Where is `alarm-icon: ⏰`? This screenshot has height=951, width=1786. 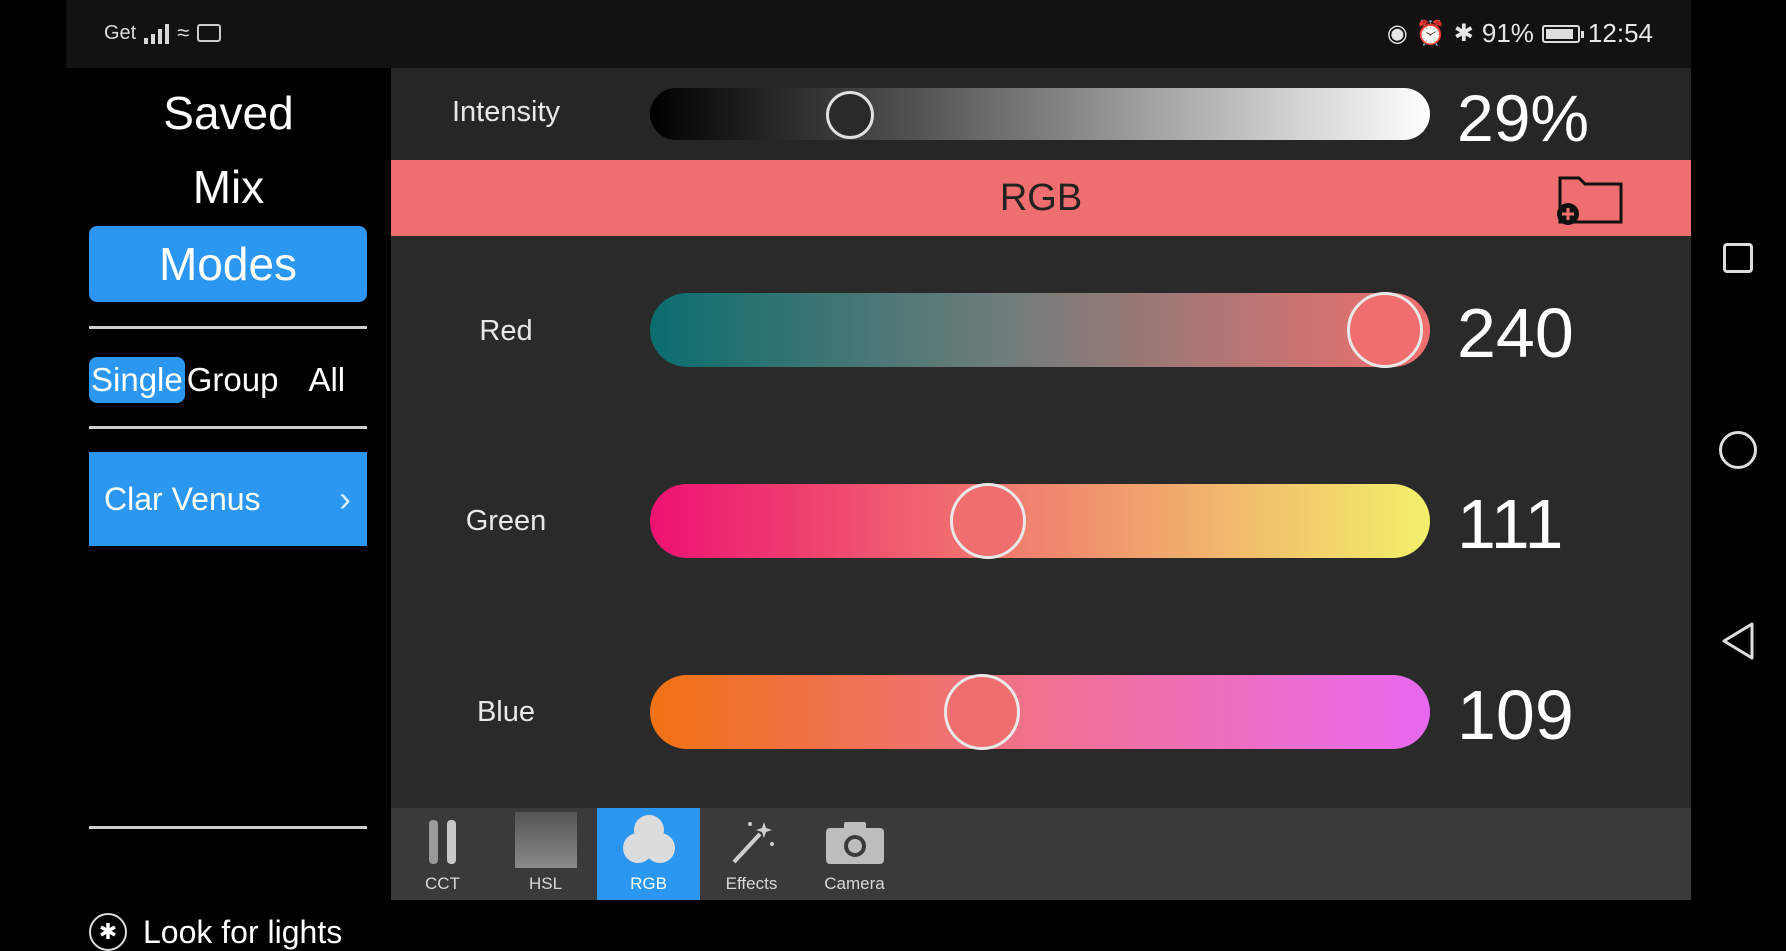 alarm-icon: ⏰ is located at coordinates (1430, 33).